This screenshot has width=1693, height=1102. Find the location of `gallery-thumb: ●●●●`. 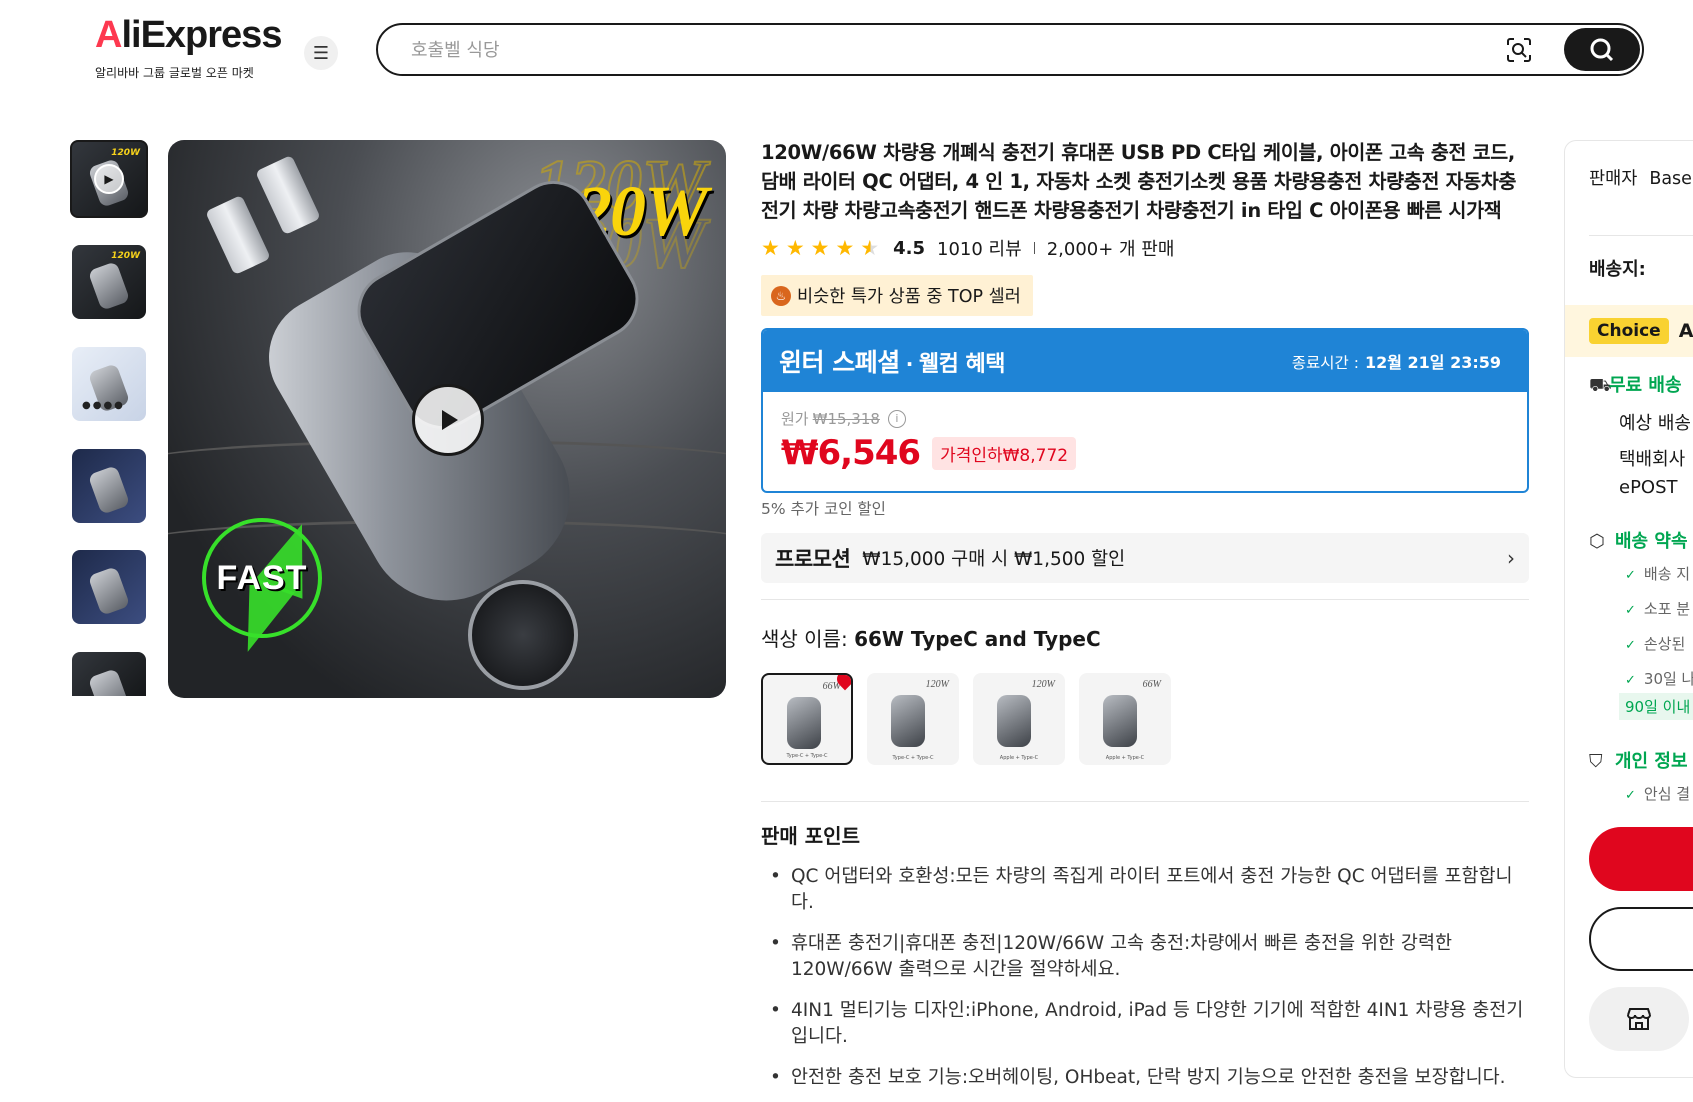

gallery-thumb: ●●●● is located at coordinates (109, 384).